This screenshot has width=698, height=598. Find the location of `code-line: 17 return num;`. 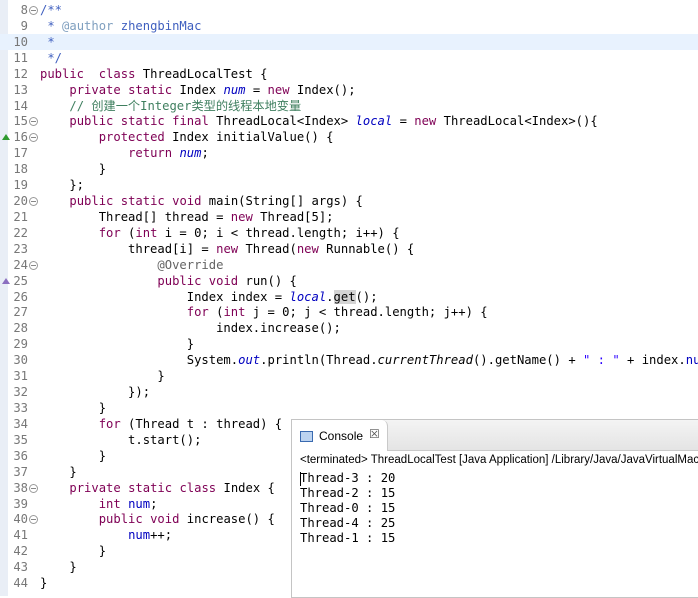

code-line: 17 return num; is located at coordinates (349, 153).